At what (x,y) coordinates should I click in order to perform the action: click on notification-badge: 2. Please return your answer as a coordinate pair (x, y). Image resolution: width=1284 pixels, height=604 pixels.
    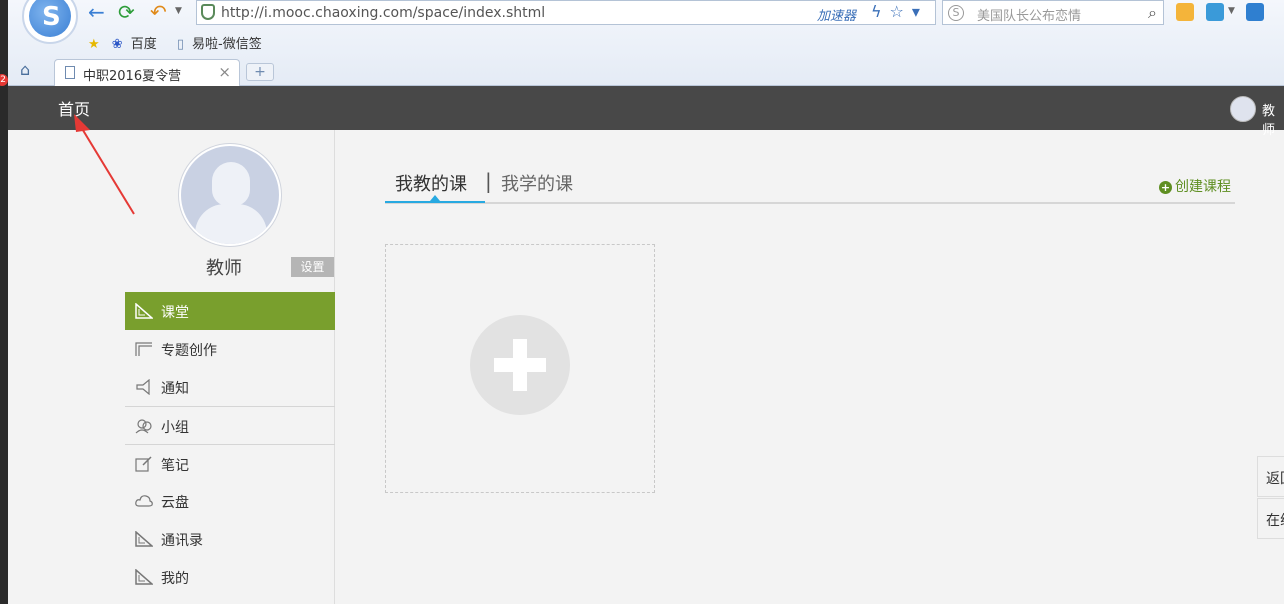
    Looking at the image, I should click on (4, 80).